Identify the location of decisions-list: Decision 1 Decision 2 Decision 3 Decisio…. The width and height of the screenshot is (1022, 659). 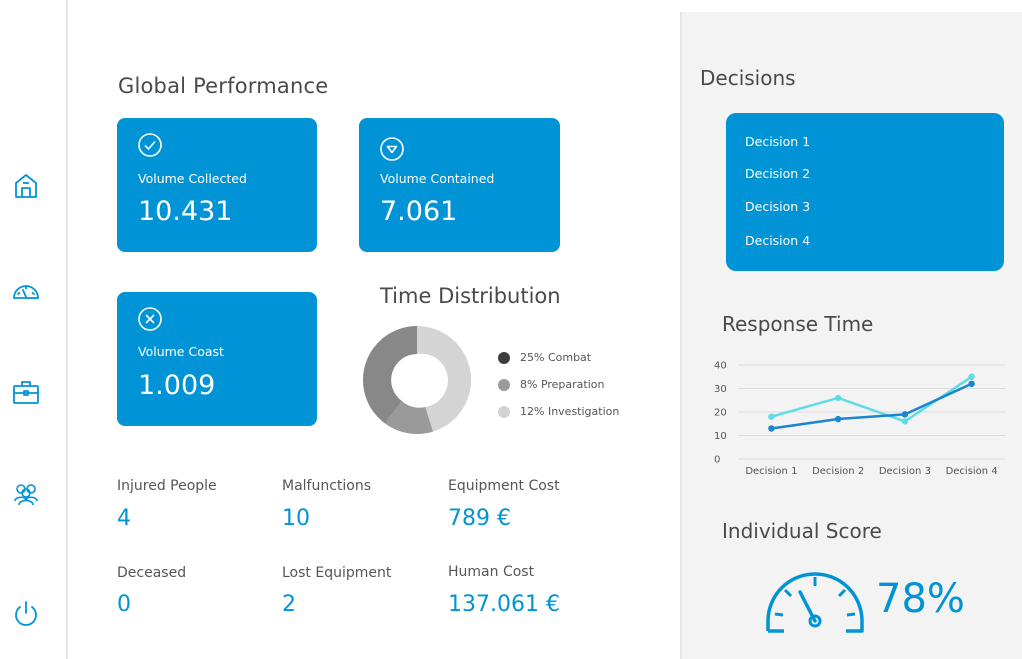
(865, 192).